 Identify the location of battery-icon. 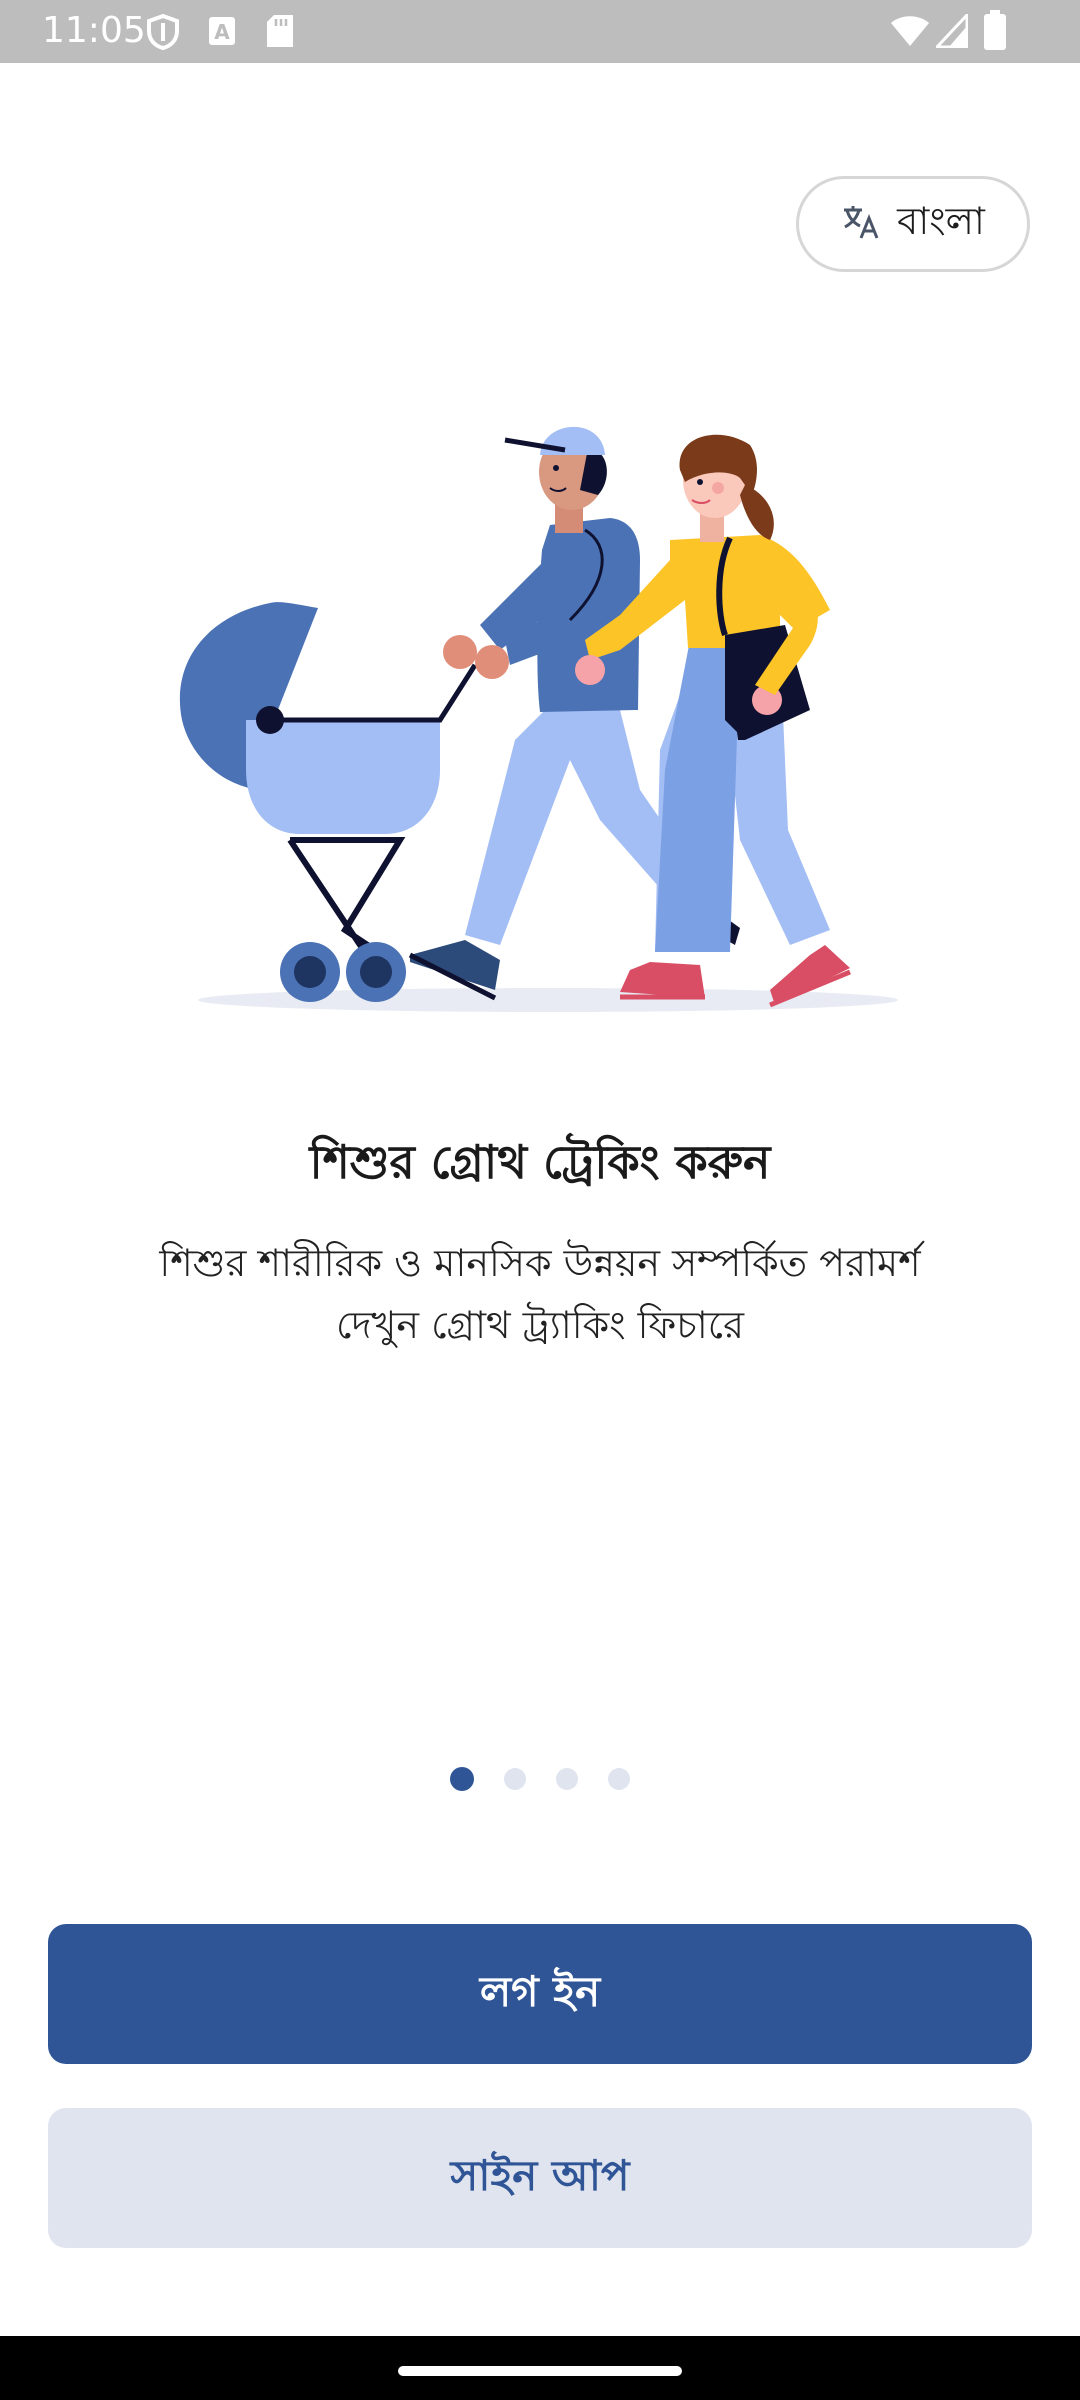
(995, 32).